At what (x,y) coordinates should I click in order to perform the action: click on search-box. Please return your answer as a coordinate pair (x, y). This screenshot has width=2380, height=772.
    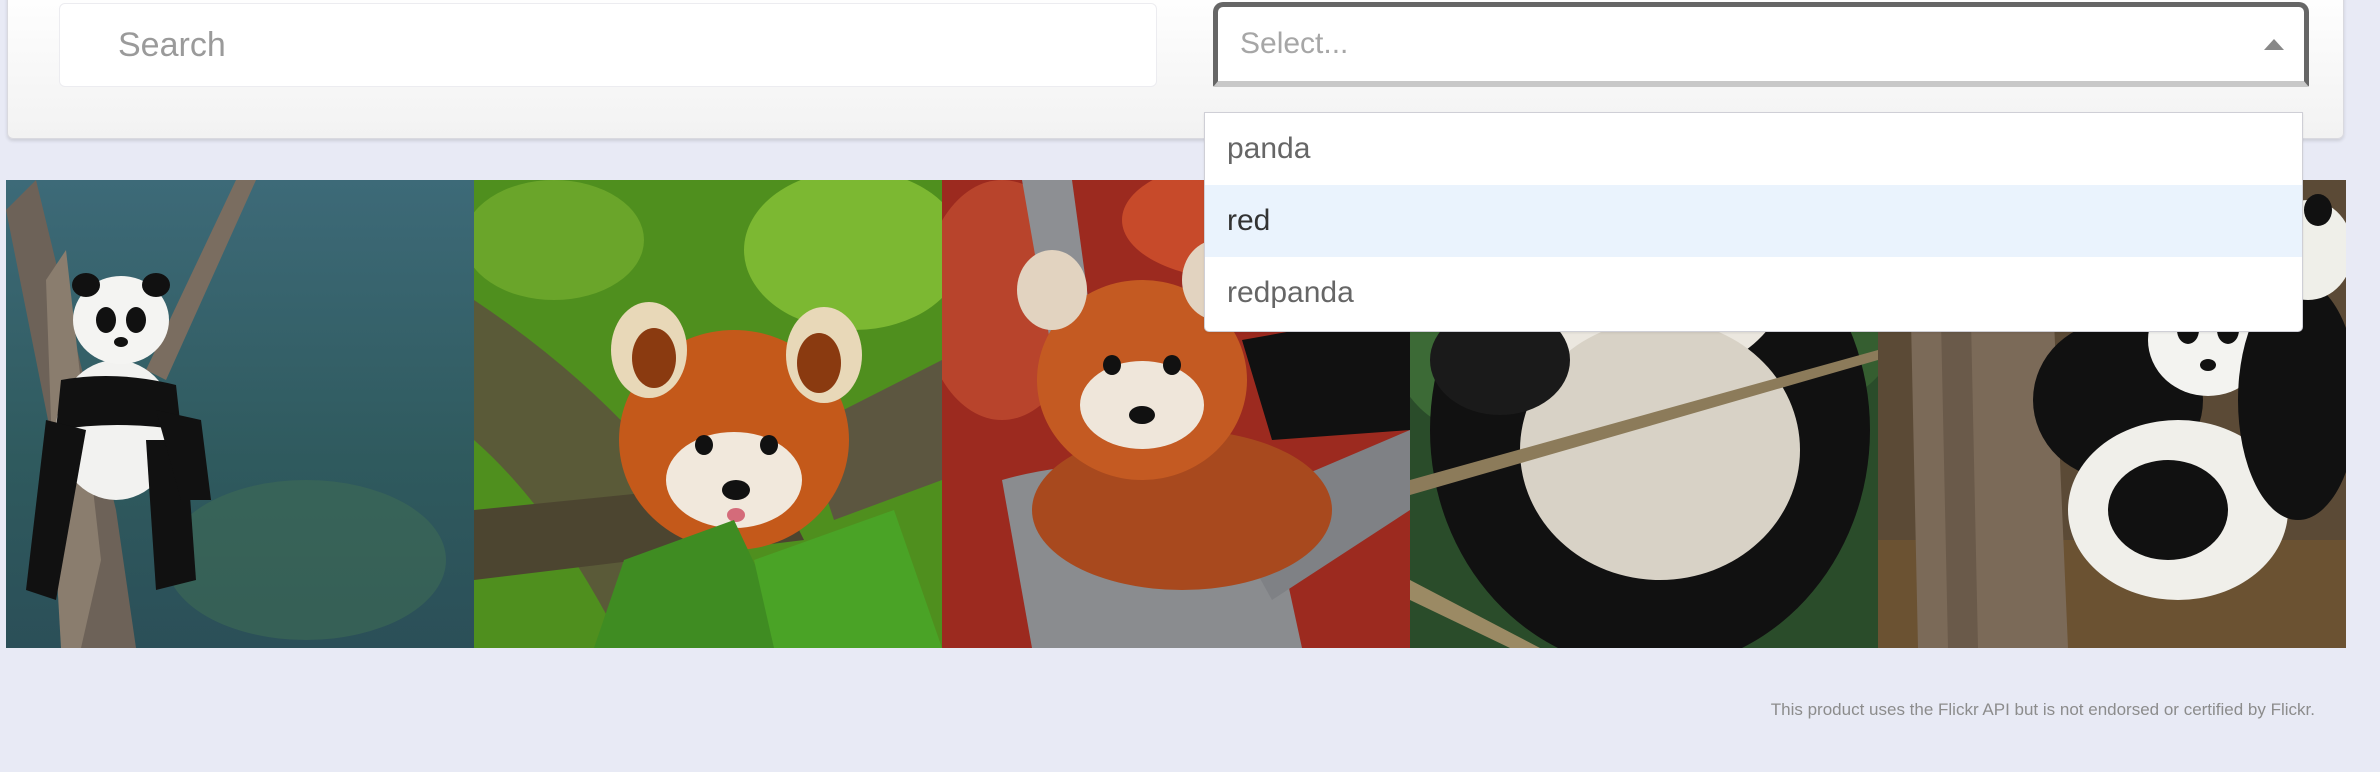
    Looking at the image, I should click on (608, 45).